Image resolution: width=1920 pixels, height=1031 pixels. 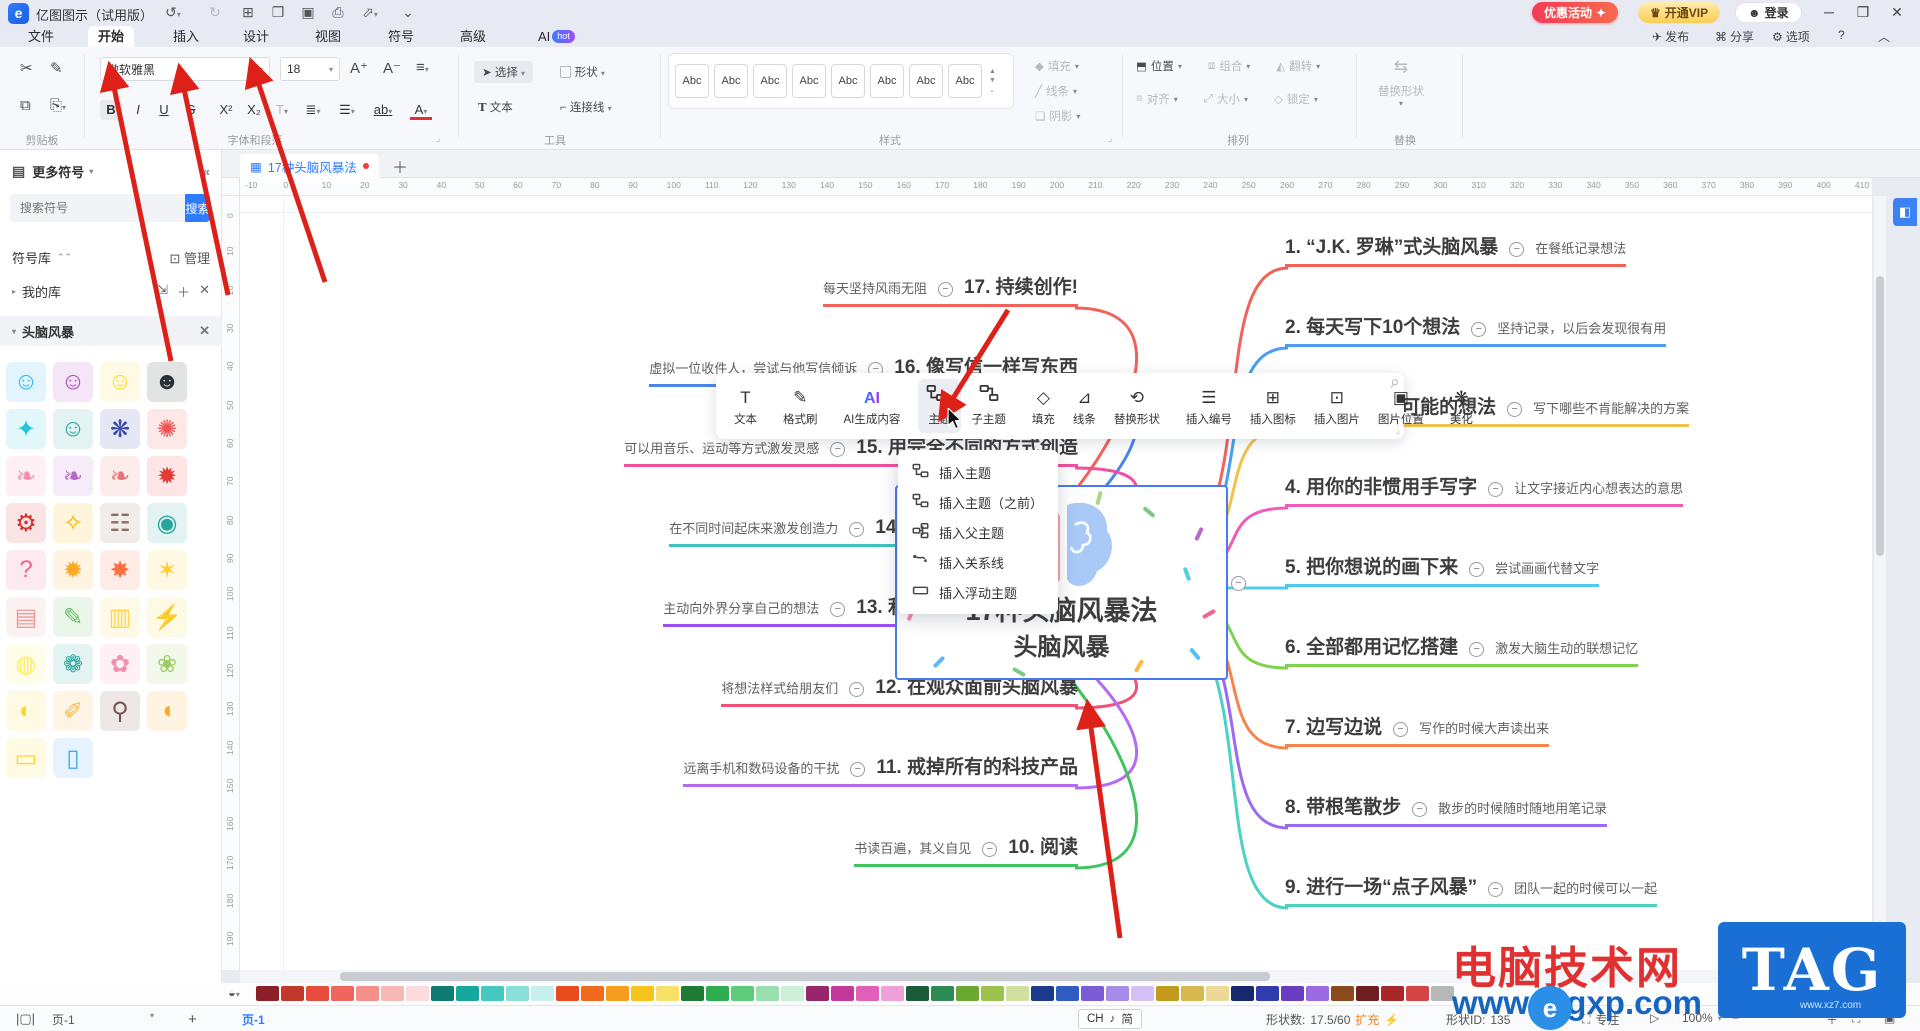 I want to click on arrange-锁定: ◇ 锁定 ▾, so click(x=1296, y=99).